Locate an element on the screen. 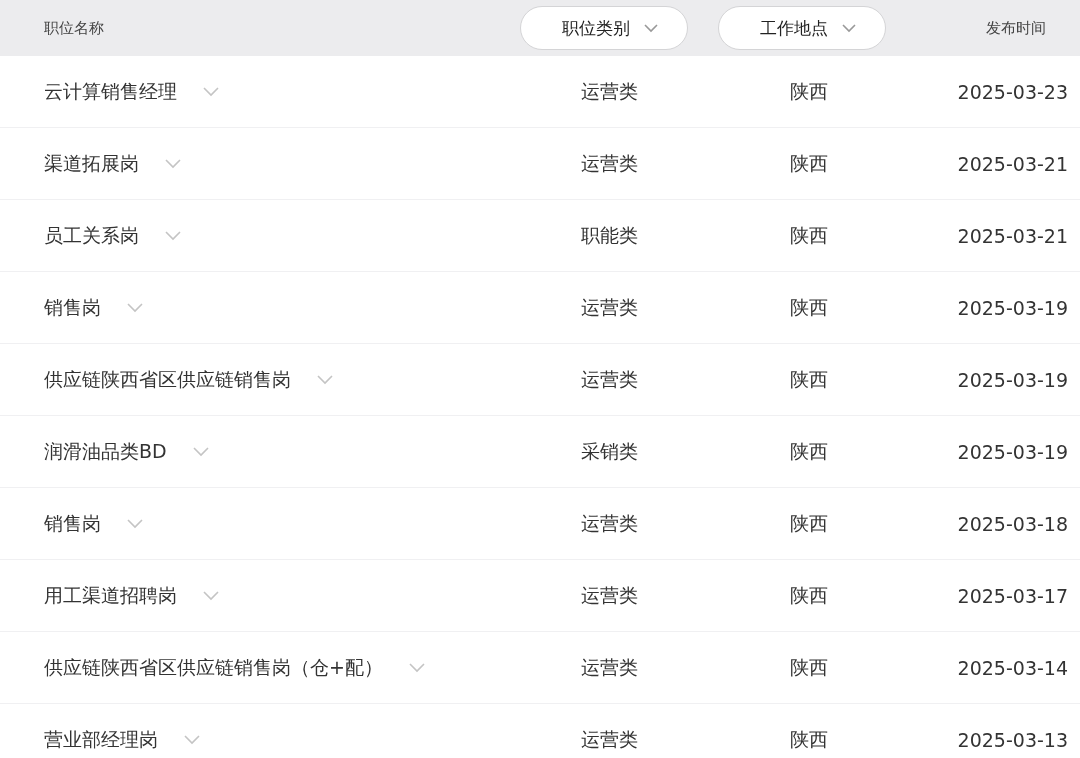  publish-date: 2025-03-17 is located at coordinates (1012, 595).